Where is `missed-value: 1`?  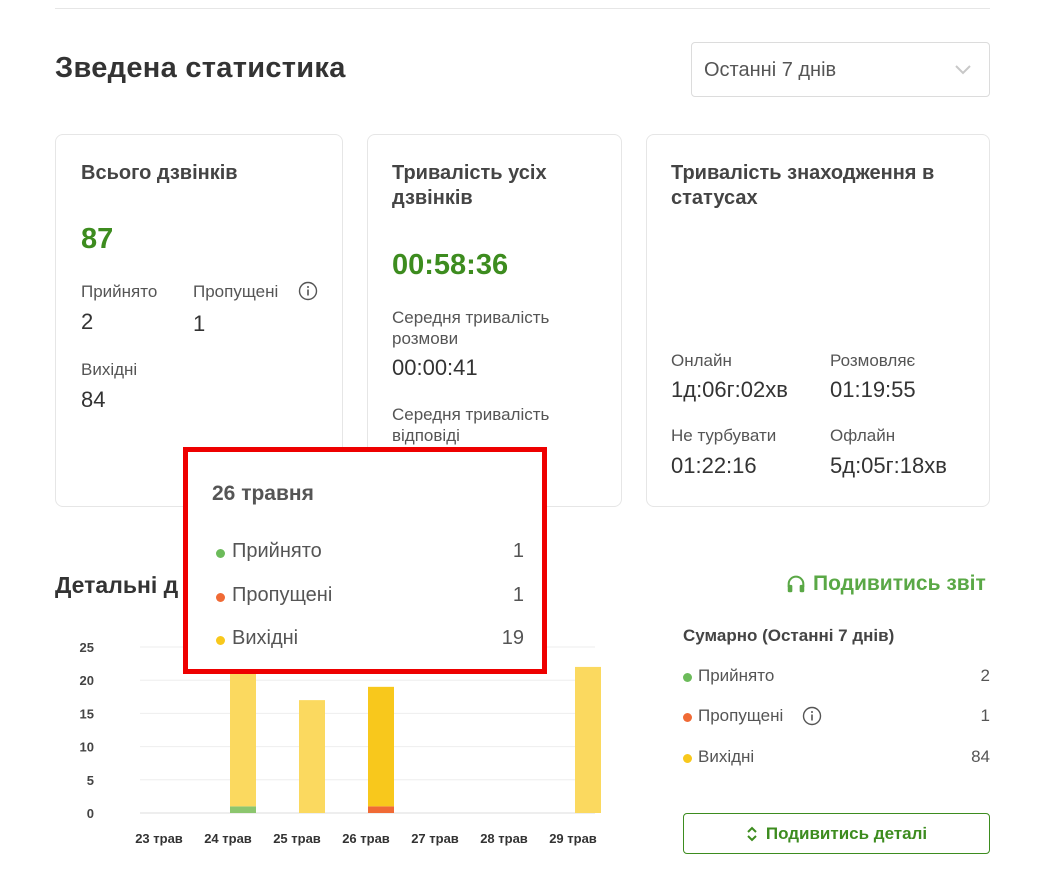
missed-value: 1 is located at coordinates (199, 323).